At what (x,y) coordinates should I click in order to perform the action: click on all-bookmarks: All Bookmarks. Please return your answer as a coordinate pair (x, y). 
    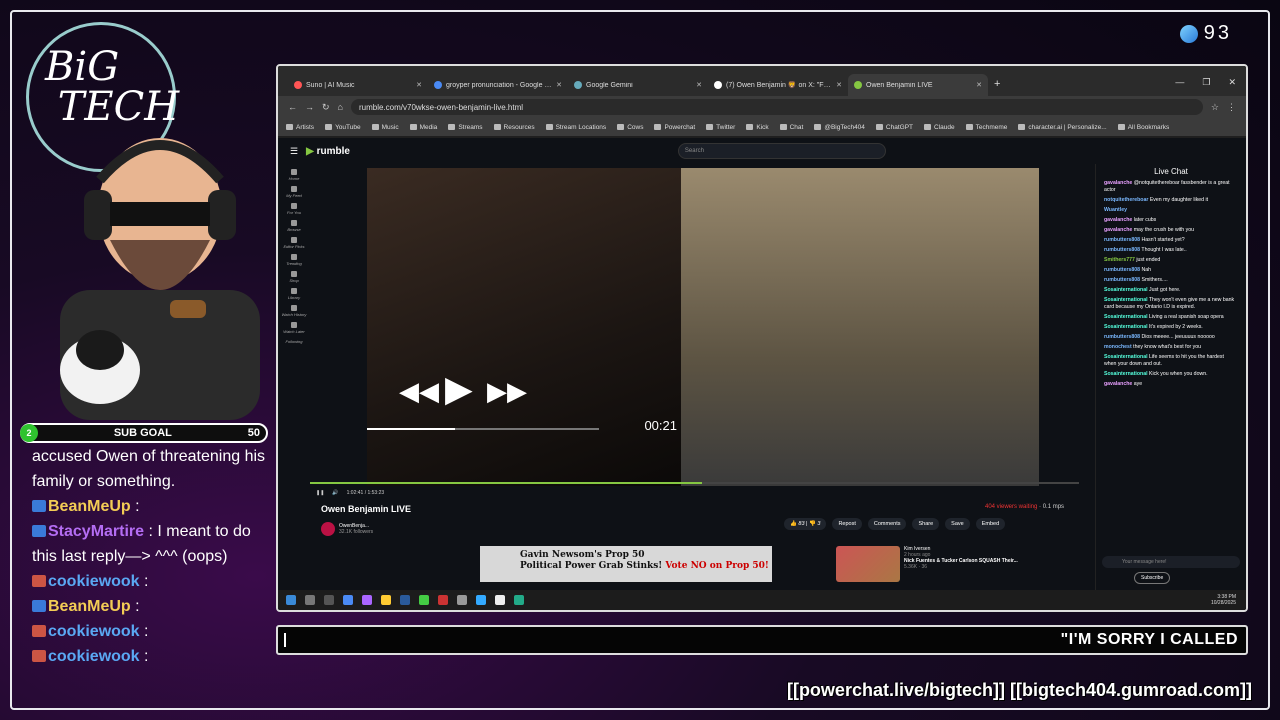
    Looking at the image, I should click on (1144, 127).